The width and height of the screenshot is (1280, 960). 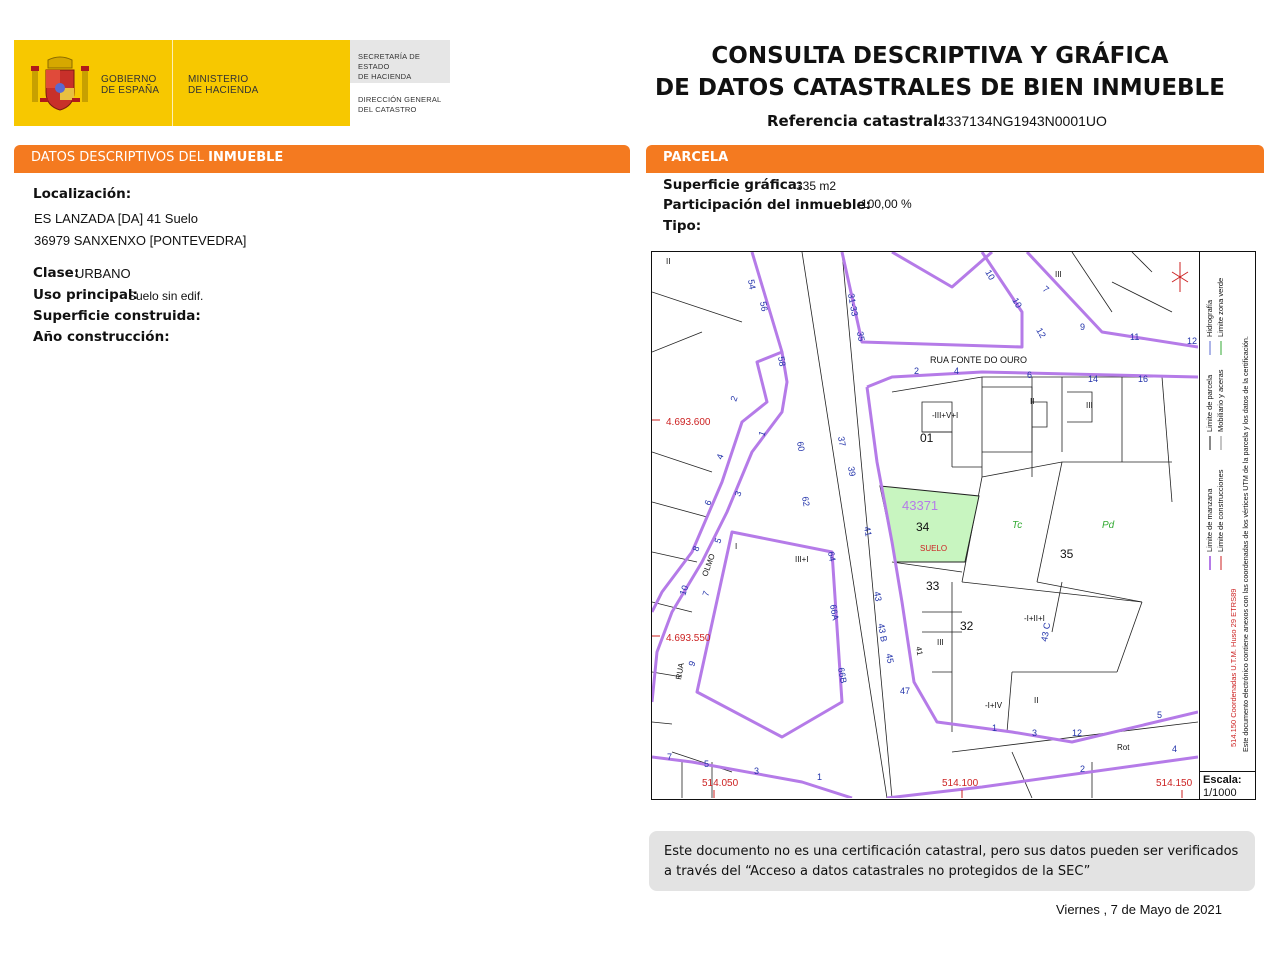 I want to click on legend-verde: Limite zona verde, so click(x=1220, y=307).